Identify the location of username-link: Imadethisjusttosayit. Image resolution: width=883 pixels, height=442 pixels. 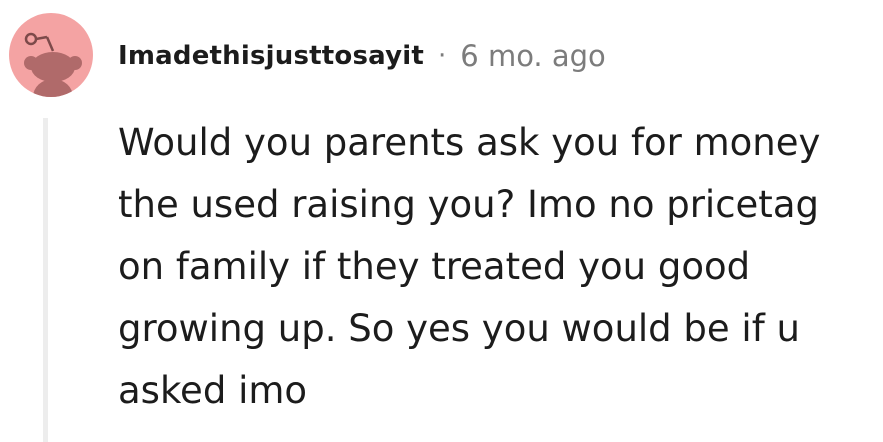
(271, 56).